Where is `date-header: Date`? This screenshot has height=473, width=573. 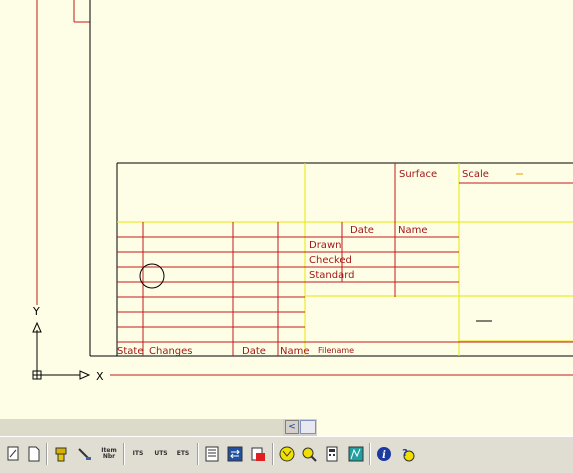
date-header: Date is located at coordinates (362, 230).